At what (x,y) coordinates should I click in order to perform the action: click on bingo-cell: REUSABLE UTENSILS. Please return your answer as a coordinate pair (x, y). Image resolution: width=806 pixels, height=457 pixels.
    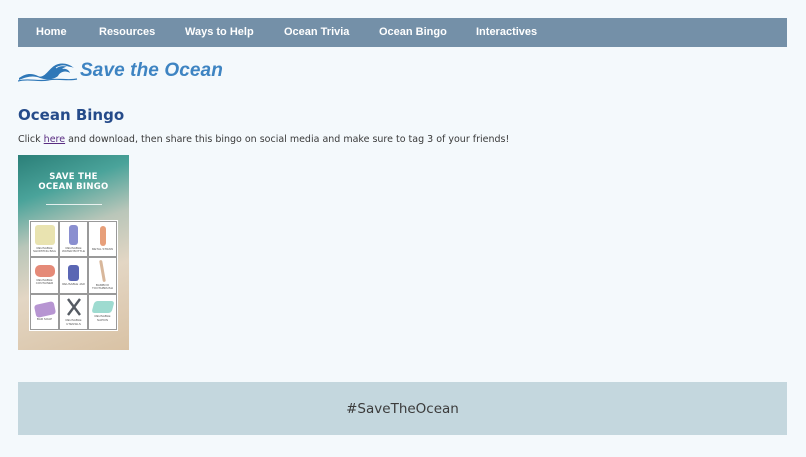
    Looking at the image, I should click on (73, 311).